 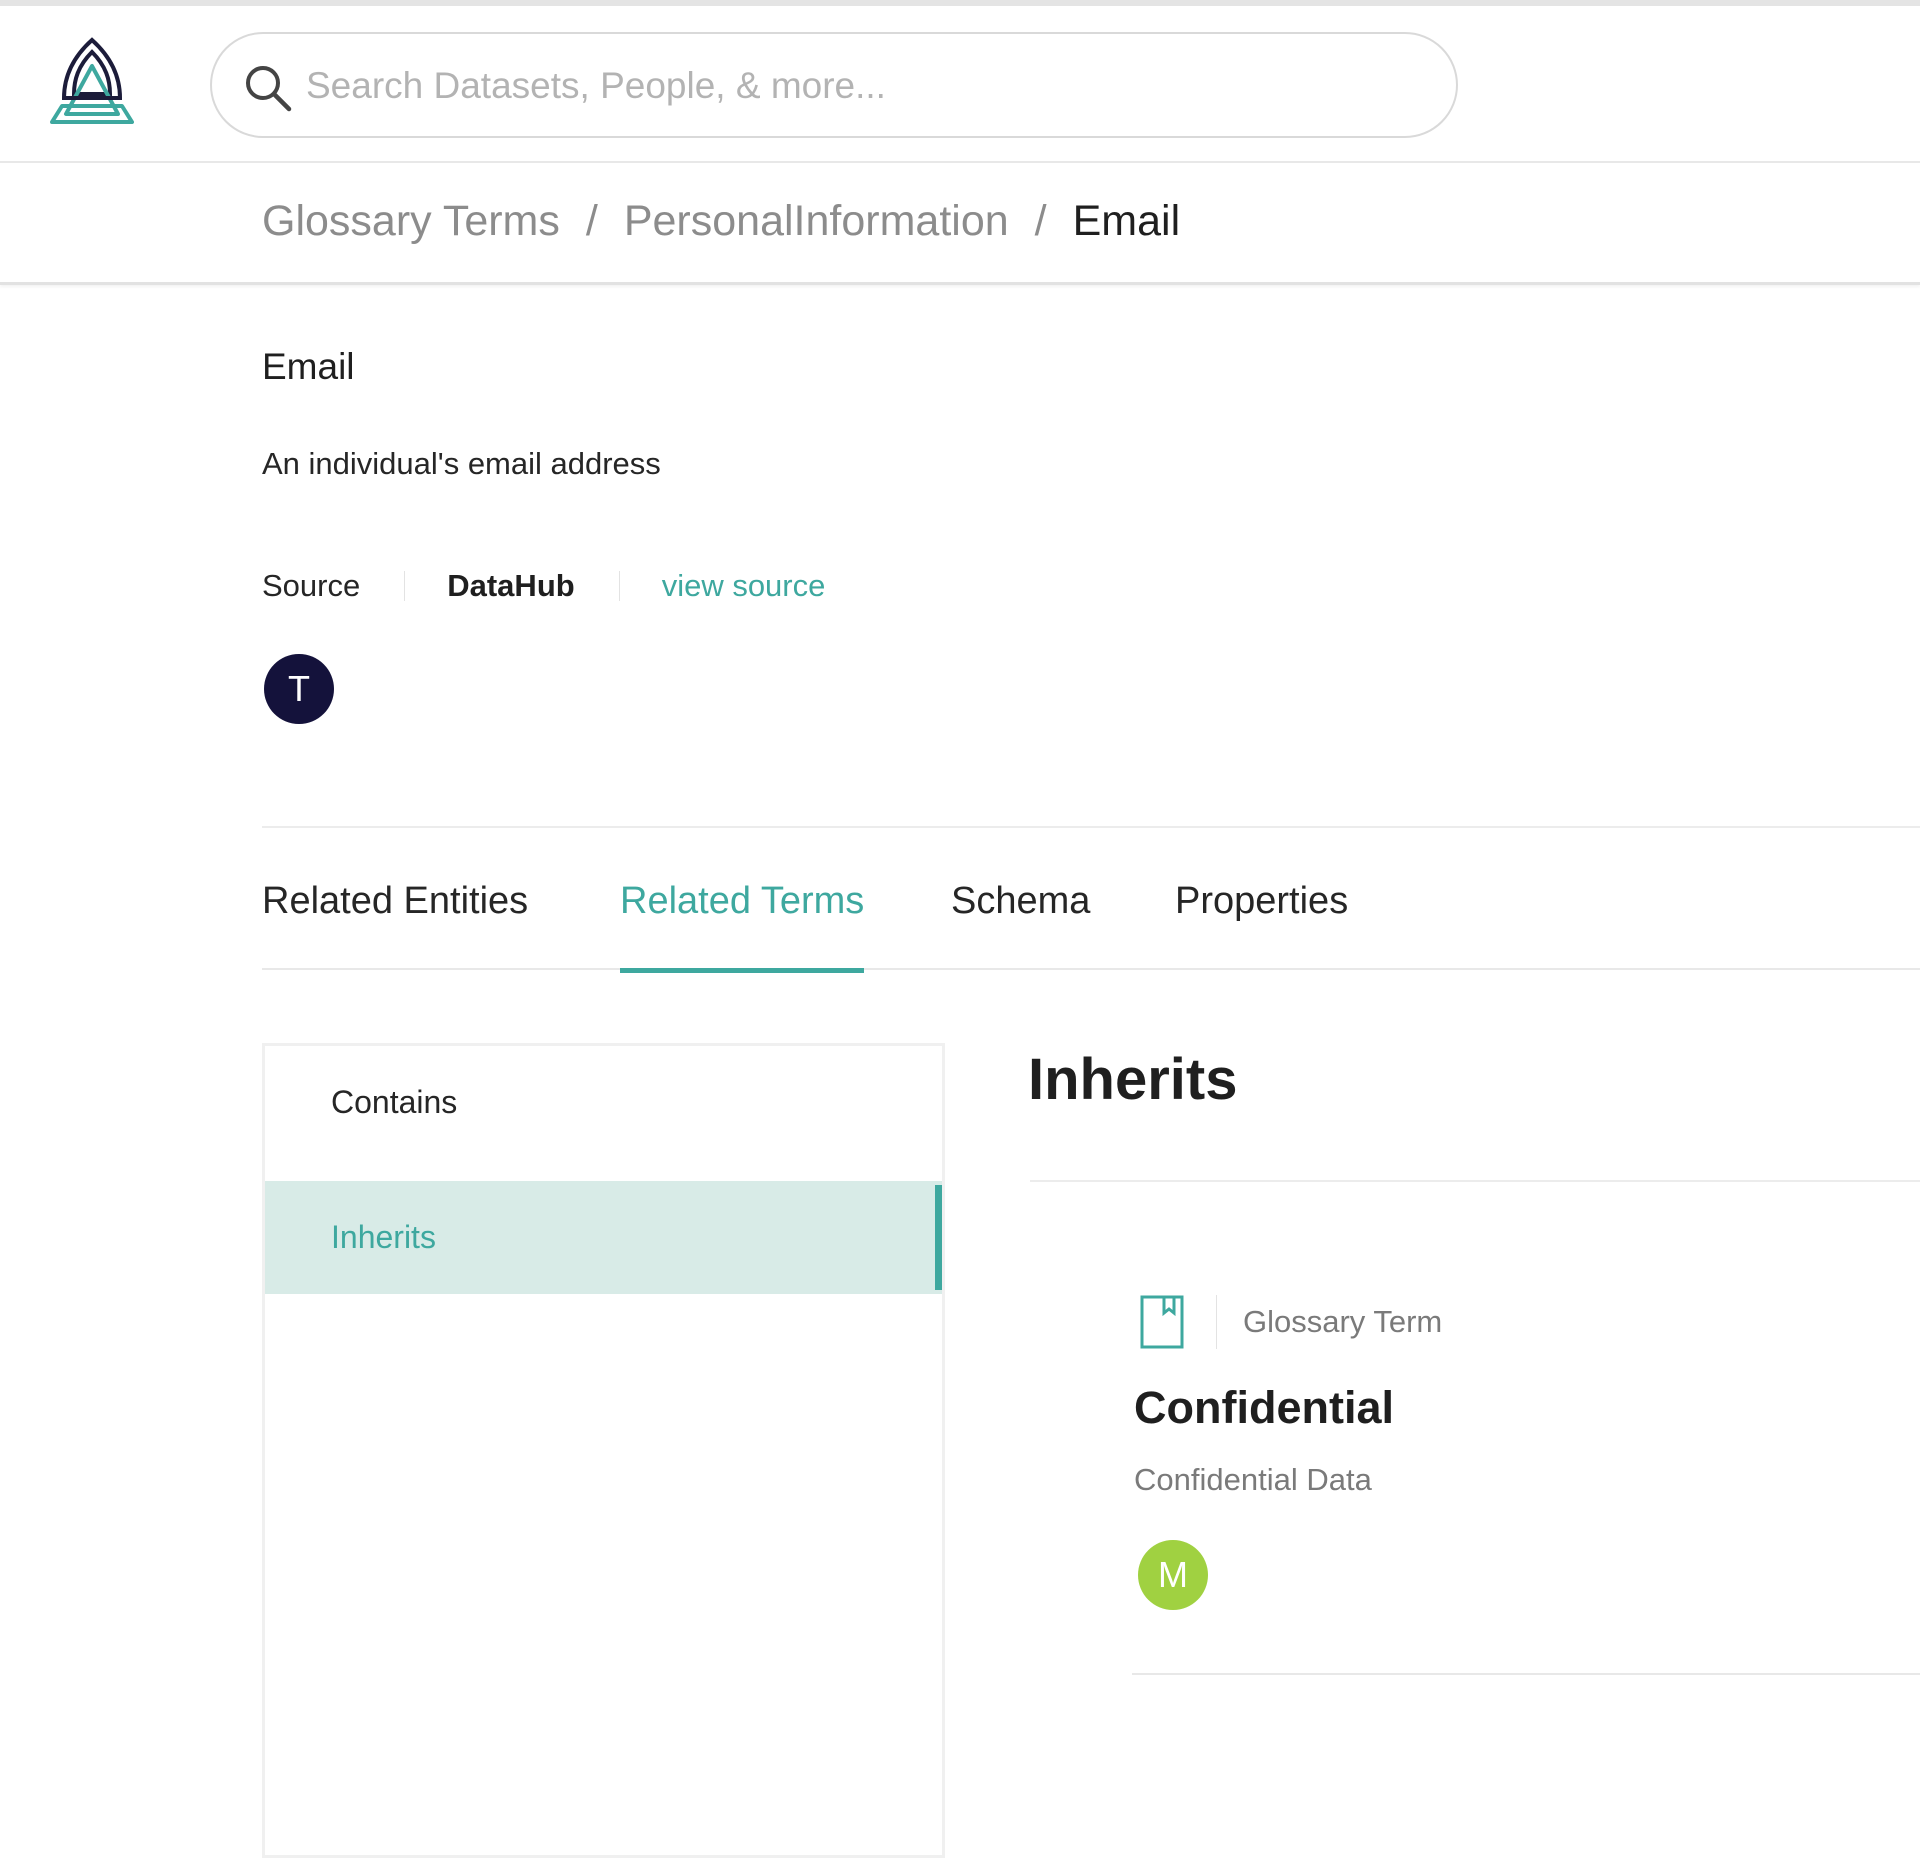 What do you see at coordinates (603, 1237) in the screenshot?
I see `menu-item-inherits: Inherits` at bounding box center [603, 1237].